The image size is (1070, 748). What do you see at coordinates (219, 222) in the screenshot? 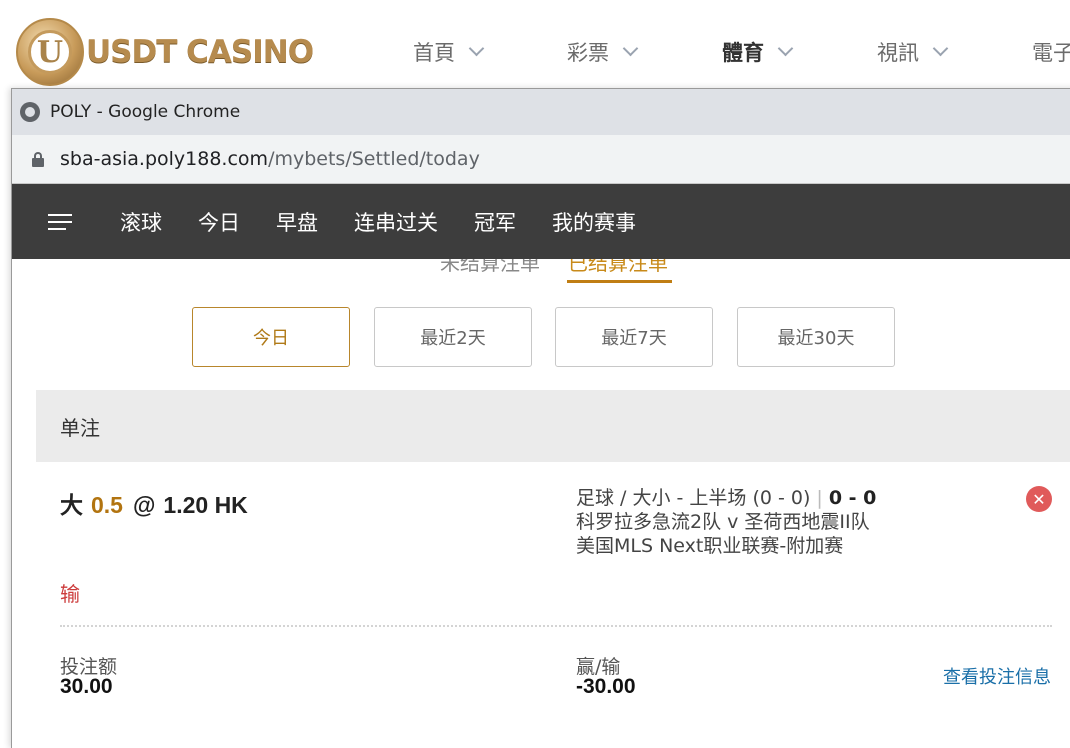
I see `app-tab-today: 今日` at bounding box center [219, 222].